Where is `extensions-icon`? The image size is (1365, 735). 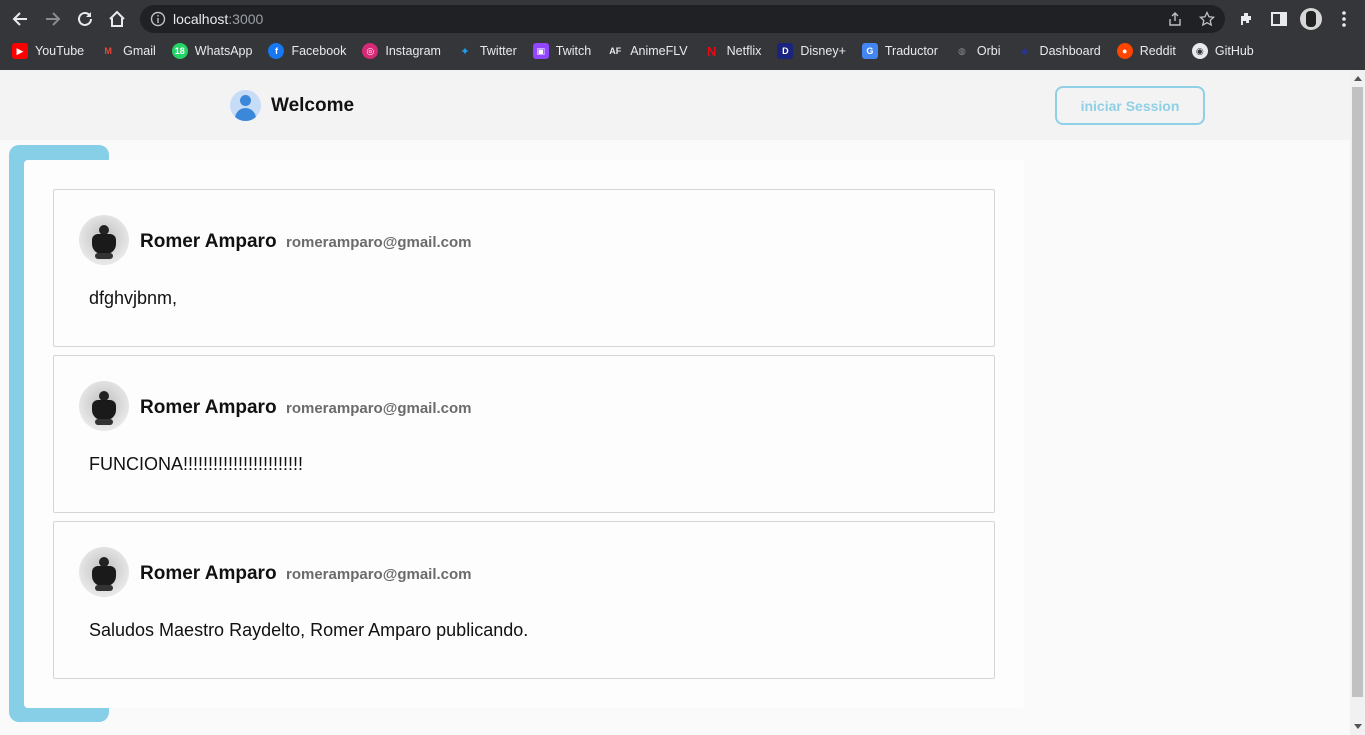
extensions-icon is located at coordinates (1247, 19).